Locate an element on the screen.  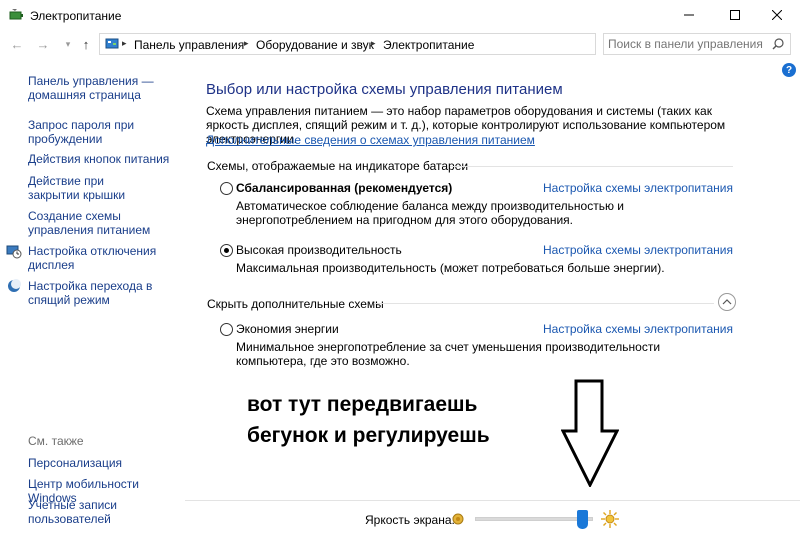
help-icon: ? is located at coordinates (789, 70).